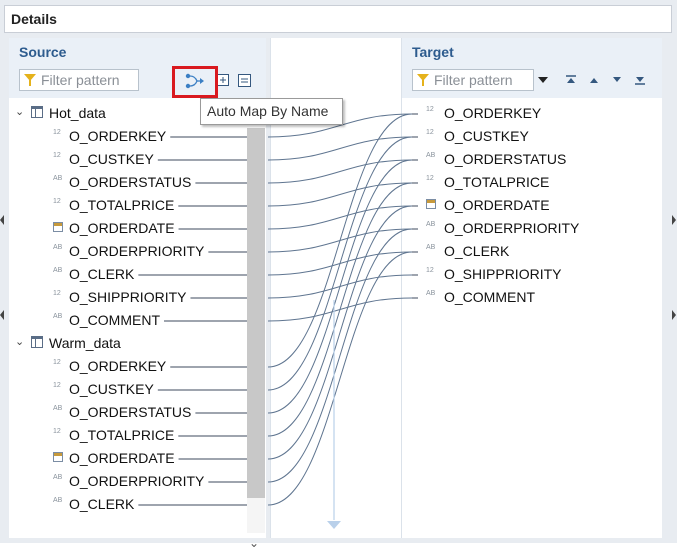 This screenshot has height=550, width=677. Describe the element at coordinates (640, 81) in the screenshot. I see `move-bottom-icon` at that location.